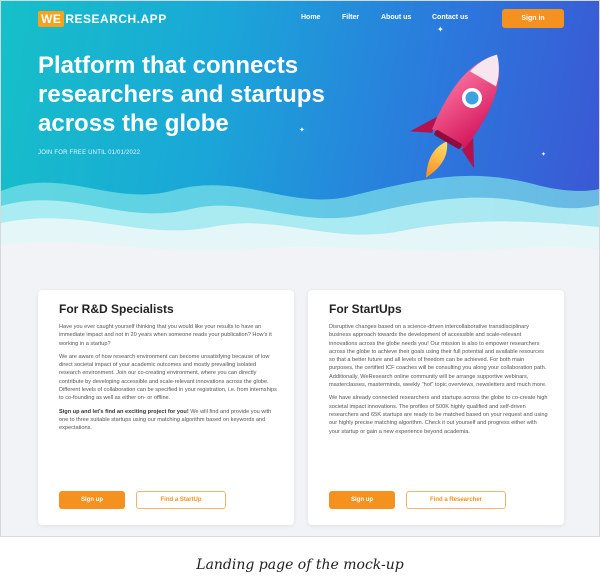 The image size is (600, 580). I want to click on nav-about-us: About us, so click(396, 17).